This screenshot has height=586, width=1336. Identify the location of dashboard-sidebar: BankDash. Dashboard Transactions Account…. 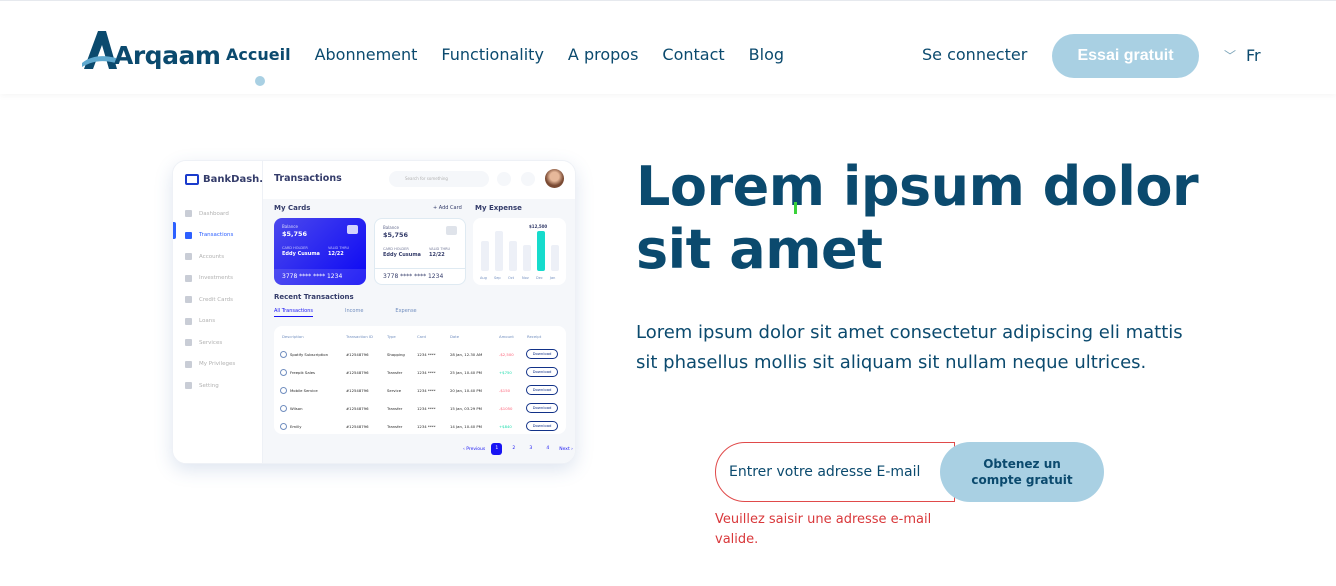
(218, 312).